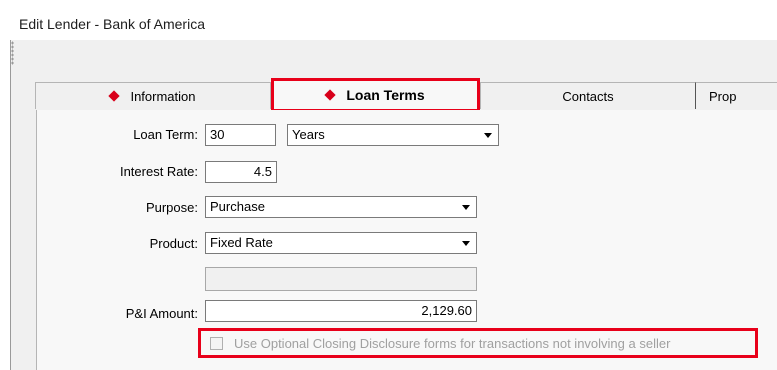  I want to click on interest-rate-input: 4.5, so click(241, 172).